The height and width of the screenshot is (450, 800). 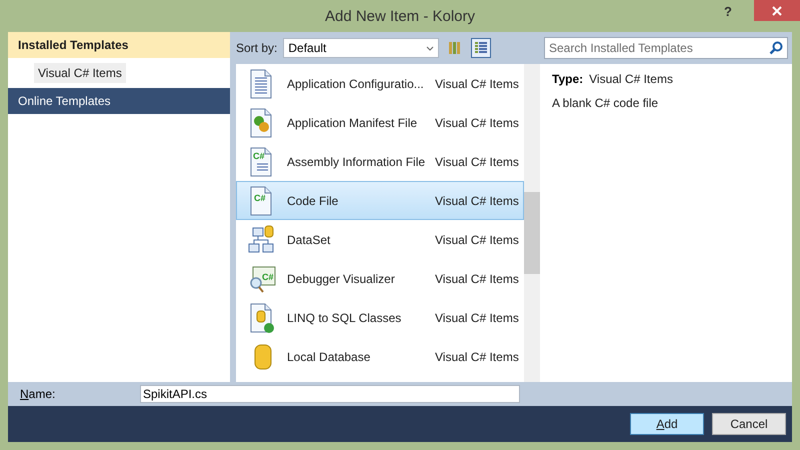 What do you see at coordinates (380, 239) in the screenshot?
I see `template-item: DataSet Visual C# Items` at bounding box center [380, 239].